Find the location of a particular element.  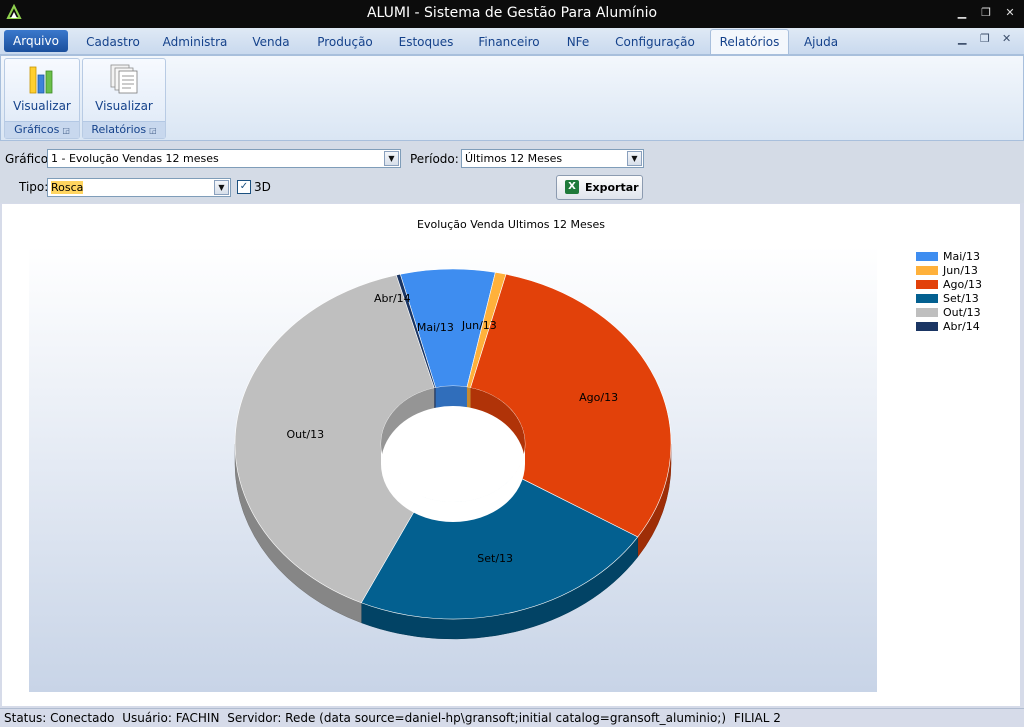

legend-label: Abr/14 is located at coordinates (961, 326).